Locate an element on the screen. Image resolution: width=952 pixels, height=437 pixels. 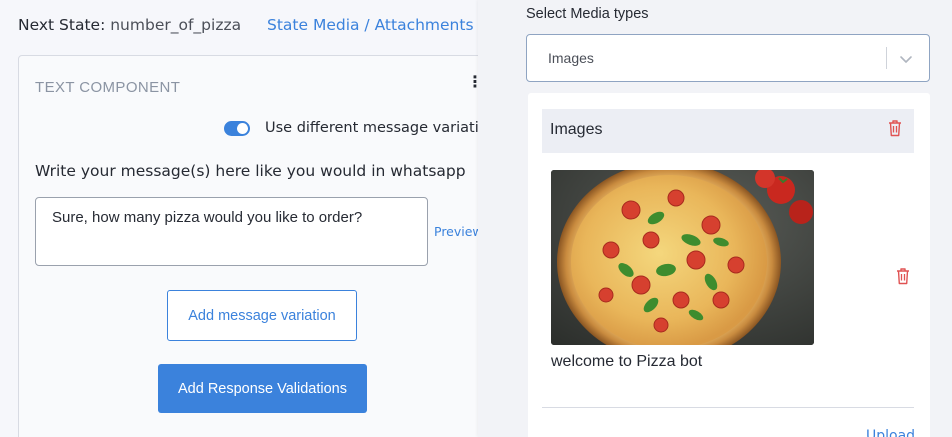
next-state: Next State: number_of_pizza is located at coordinates (129, 25).